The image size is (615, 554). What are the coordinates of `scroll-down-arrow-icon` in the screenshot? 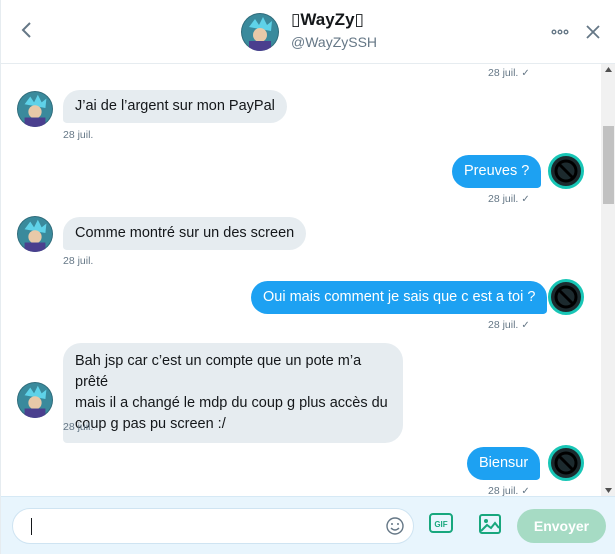 It's located at (608, 490).